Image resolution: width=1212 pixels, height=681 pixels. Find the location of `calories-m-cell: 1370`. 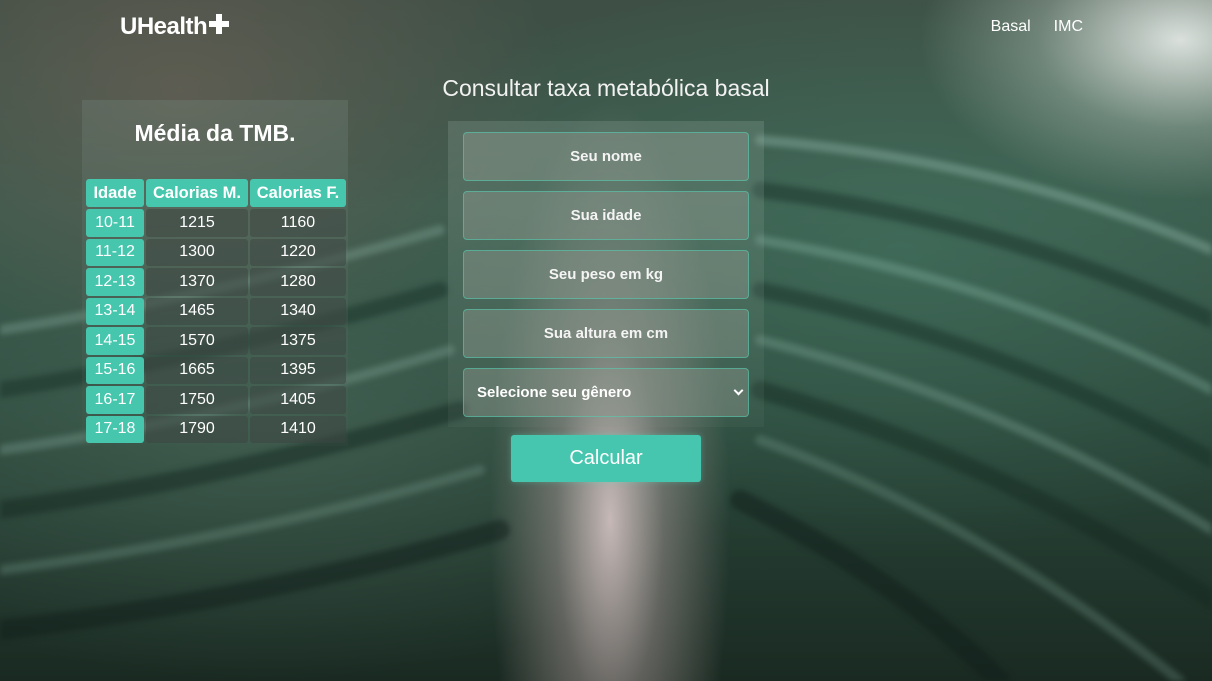

calories-m-cell: 1370 is located at coordinates (197, 282).